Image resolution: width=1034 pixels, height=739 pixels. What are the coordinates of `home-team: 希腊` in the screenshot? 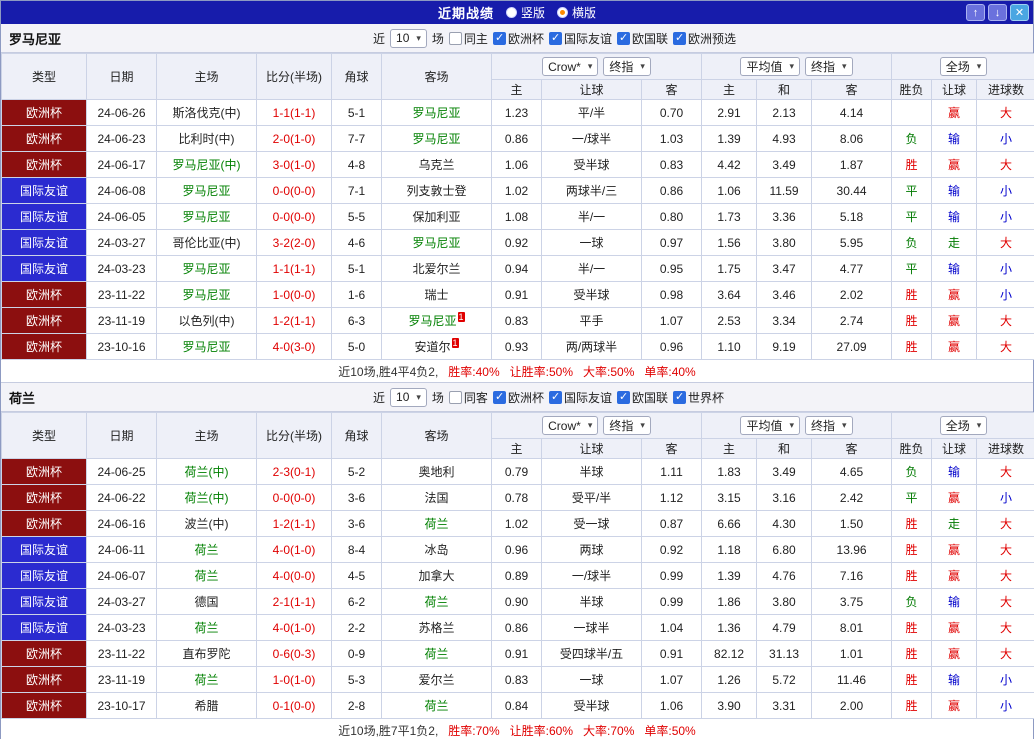 It's located at (206, 705).